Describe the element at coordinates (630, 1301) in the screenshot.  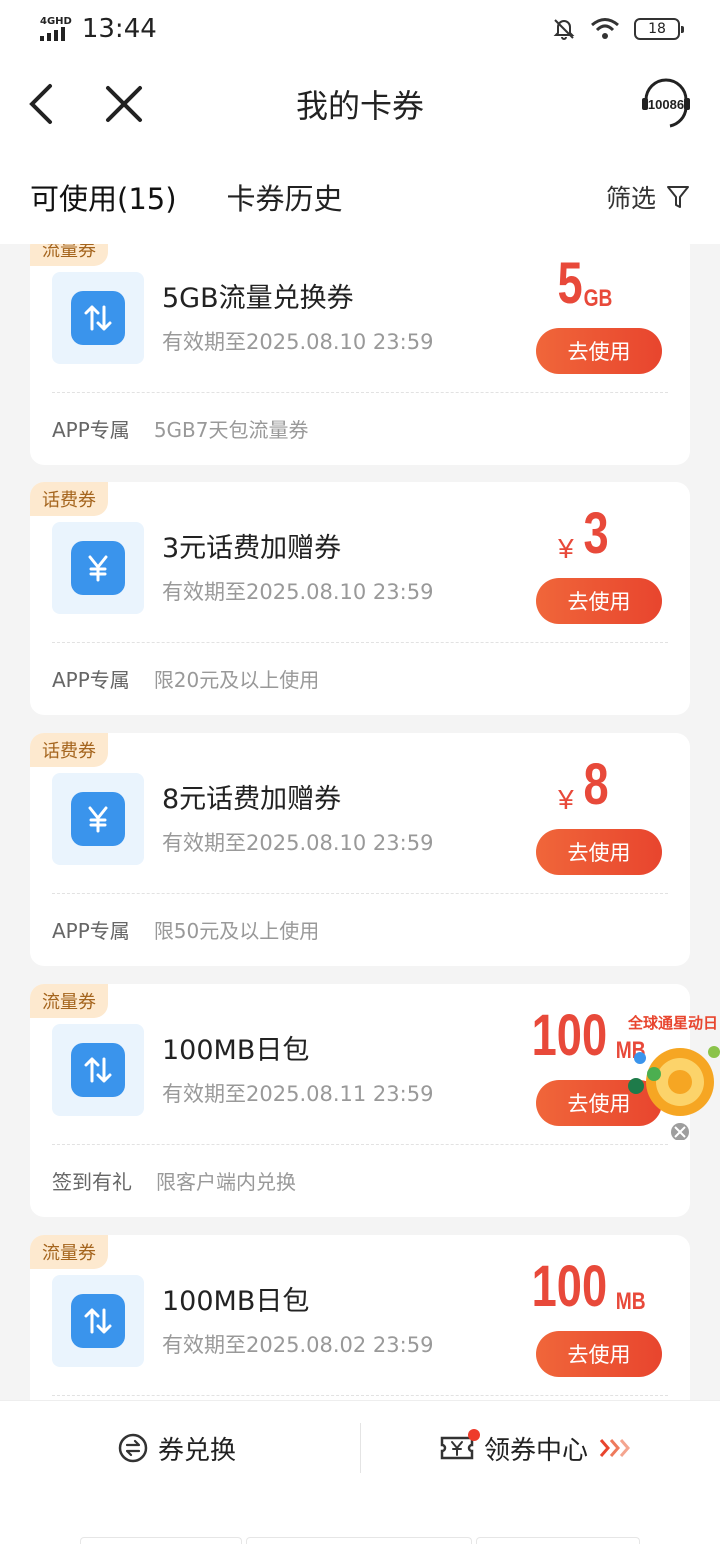
I see `amount-unit: MB` at that location.